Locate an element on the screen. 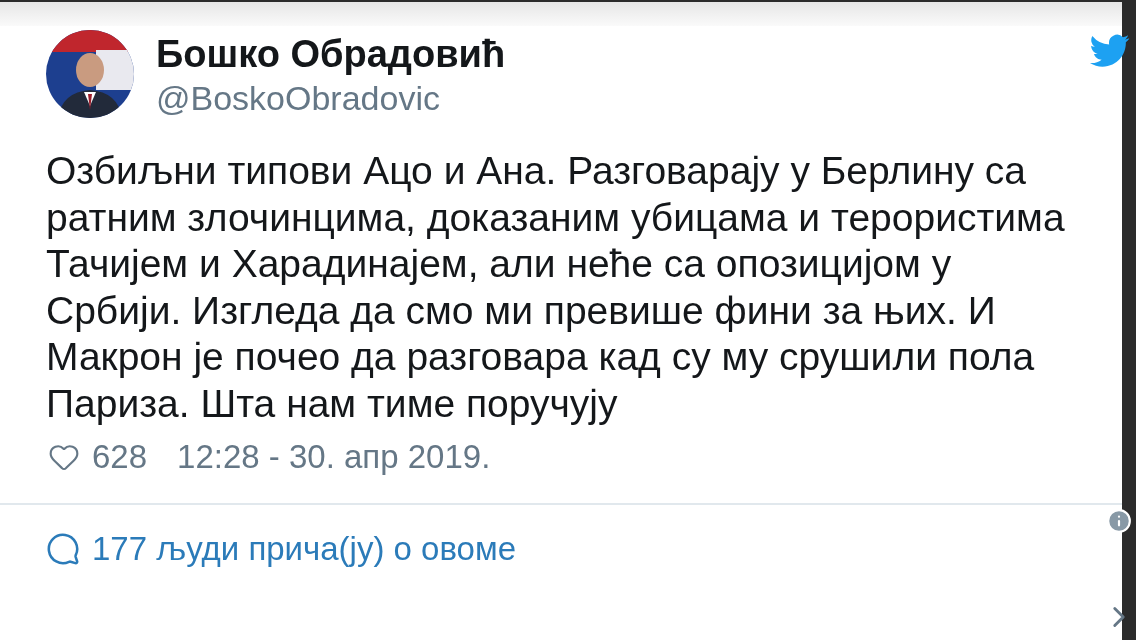 Image resolution: width=1136 pixels, height=640 pixels. bird-icon is located at coordinates (1110, 51).